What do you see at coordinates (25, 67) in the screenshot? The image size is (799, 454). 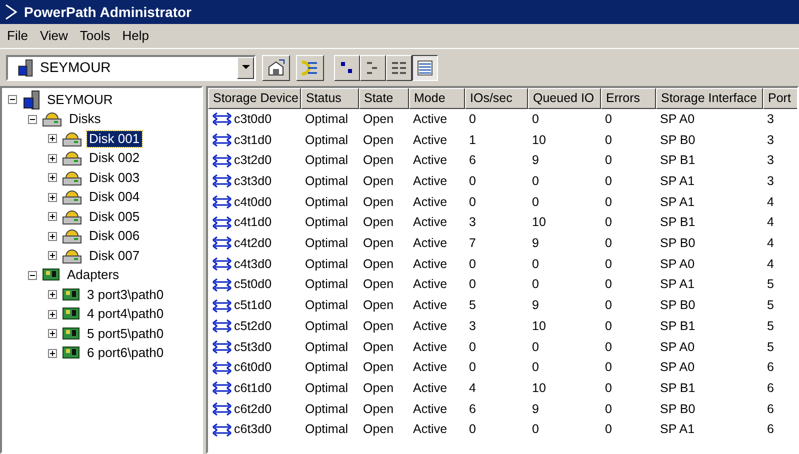 I see `computer-icon` at bounding box center [25, 67].